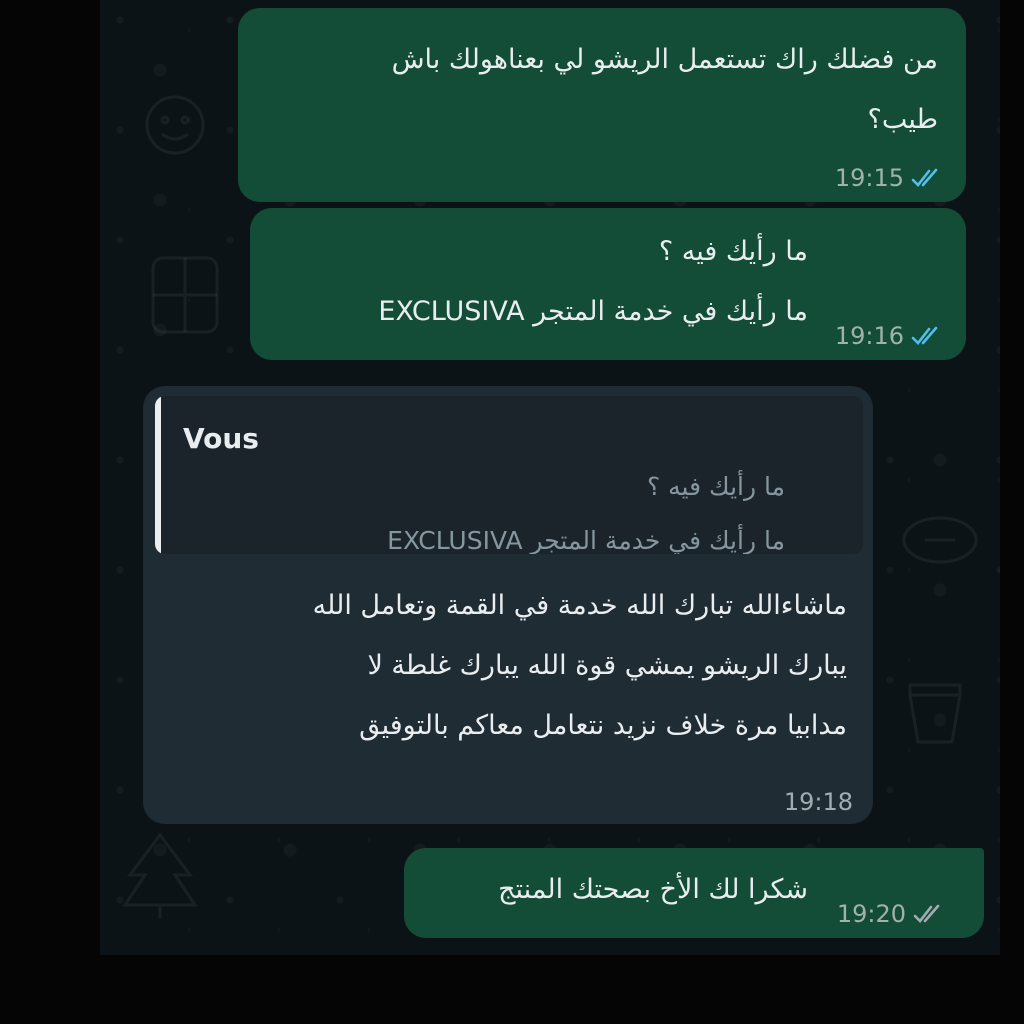 The width and height of the screenshot is (1024, 1024). What do you see at coordinates (586, 540) in the screenshot?
I see `quoted-text: ما رأيك في خدمة المتجر EXCLUSIVA` at bounding box center [586, 540].